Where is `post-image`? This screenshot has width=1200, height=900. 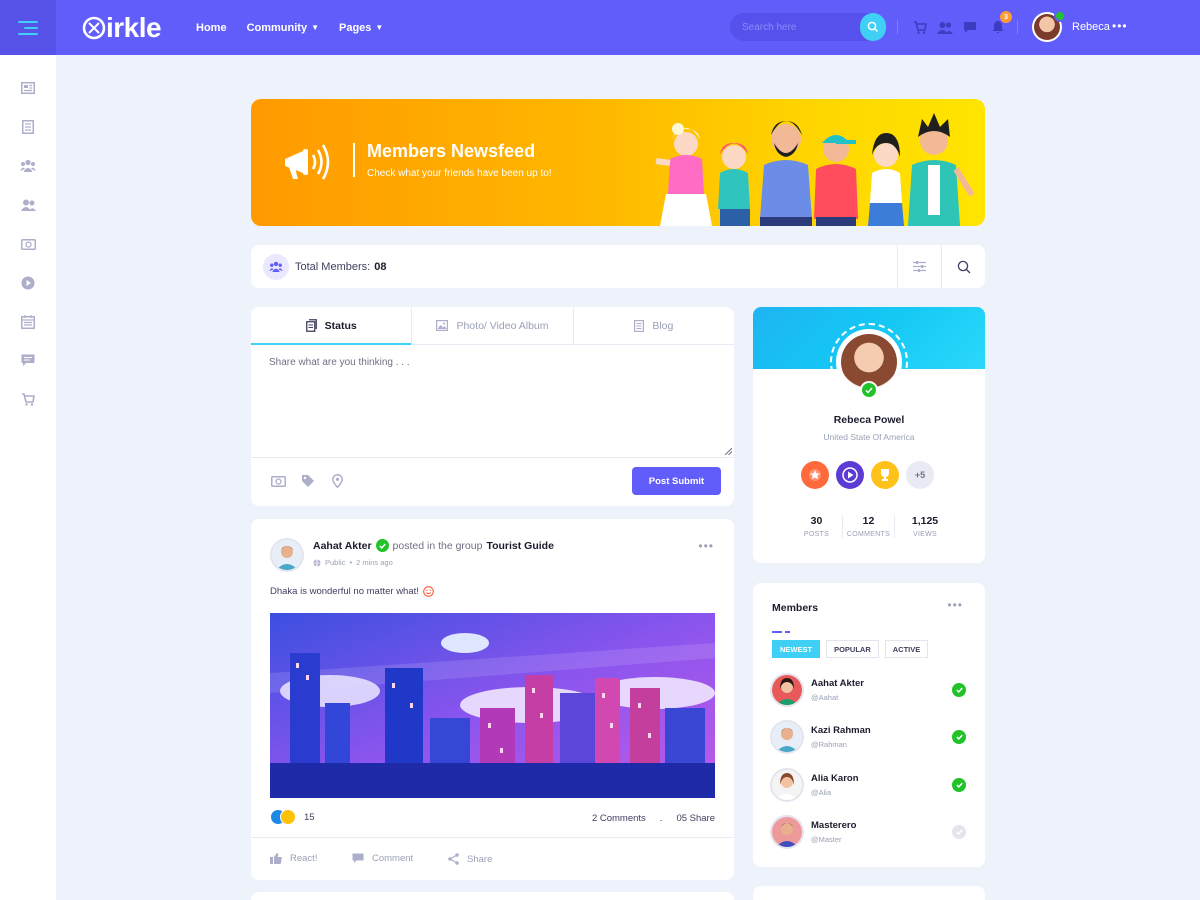 post-image is located at coordinates (492, 705).